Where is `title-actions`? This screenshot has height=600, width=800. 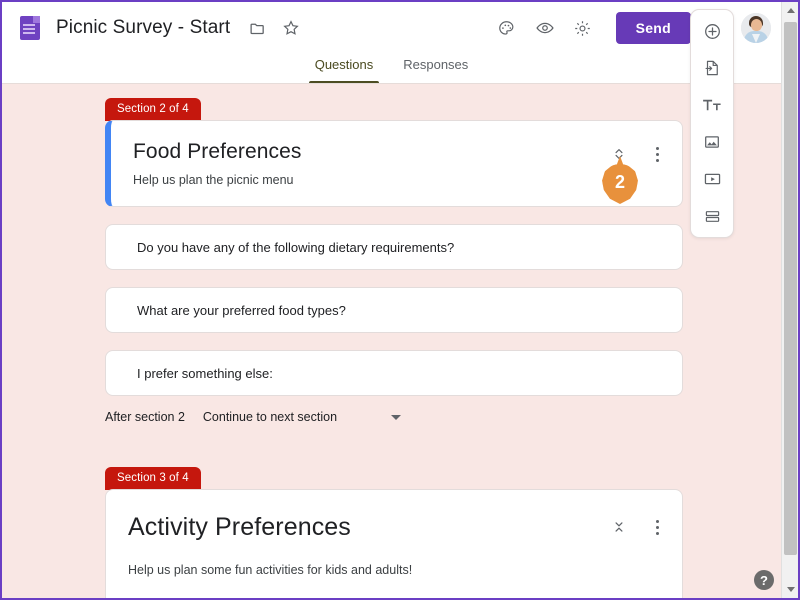
title-actions is located at coordinates (274, 28).